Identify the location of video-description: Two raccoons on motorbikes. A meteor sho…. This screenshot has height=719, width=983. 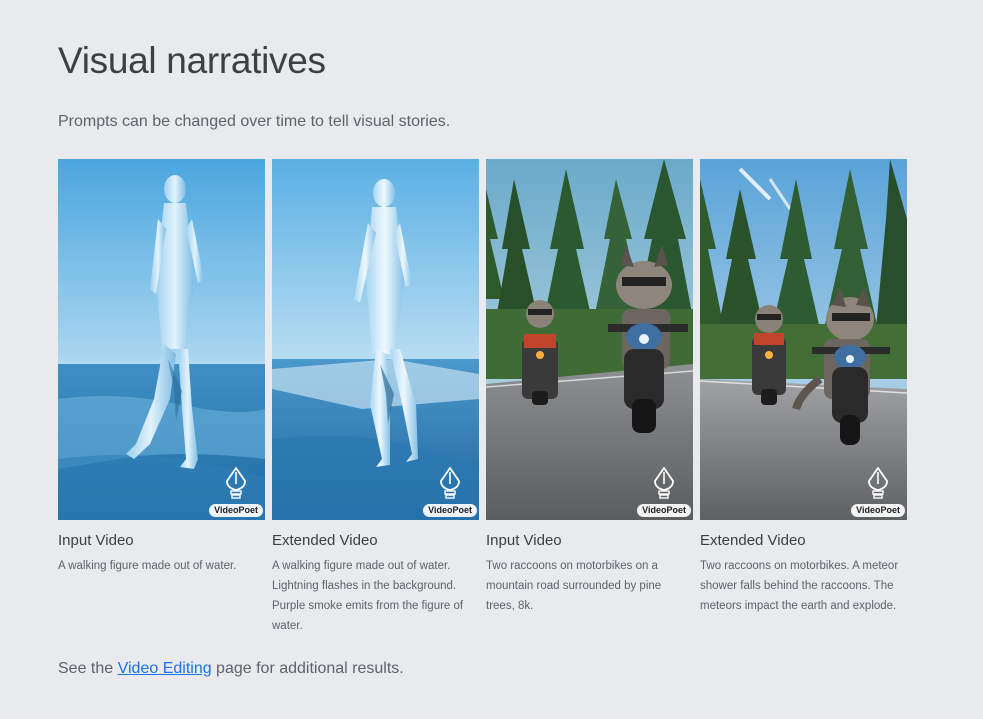
(799, 586).